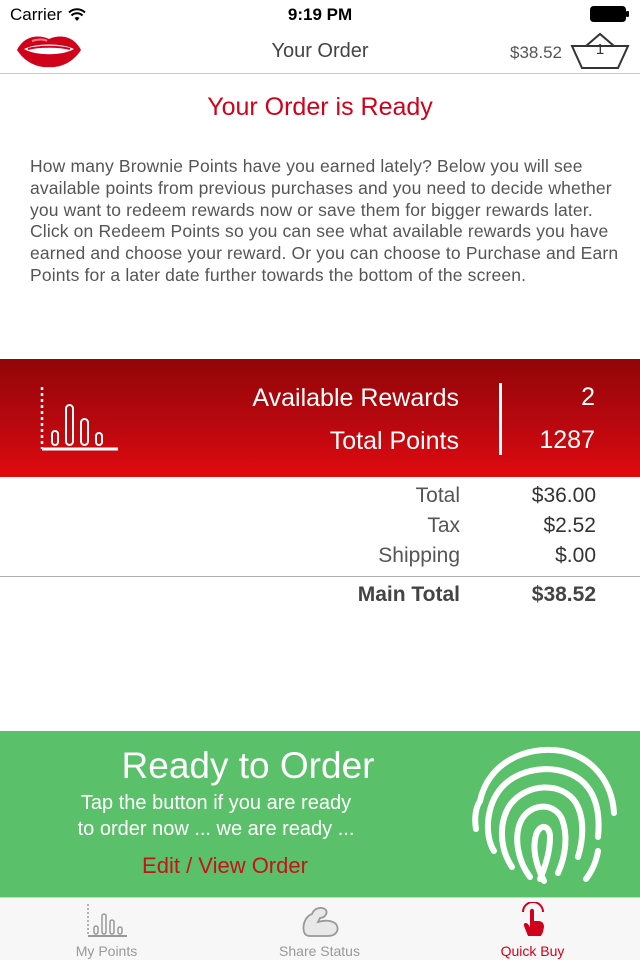 This screenshot has width=640, height=960. I want to click on tab-label: Share Status, so click(319, 951).